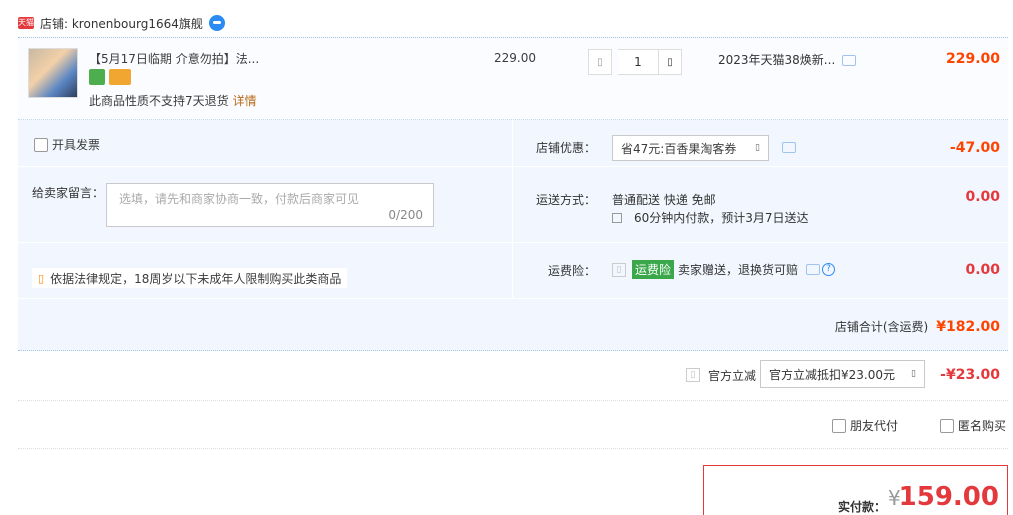 The image size is (1013, 515). I want to click on official-icon: ▯, so click(693, 375).